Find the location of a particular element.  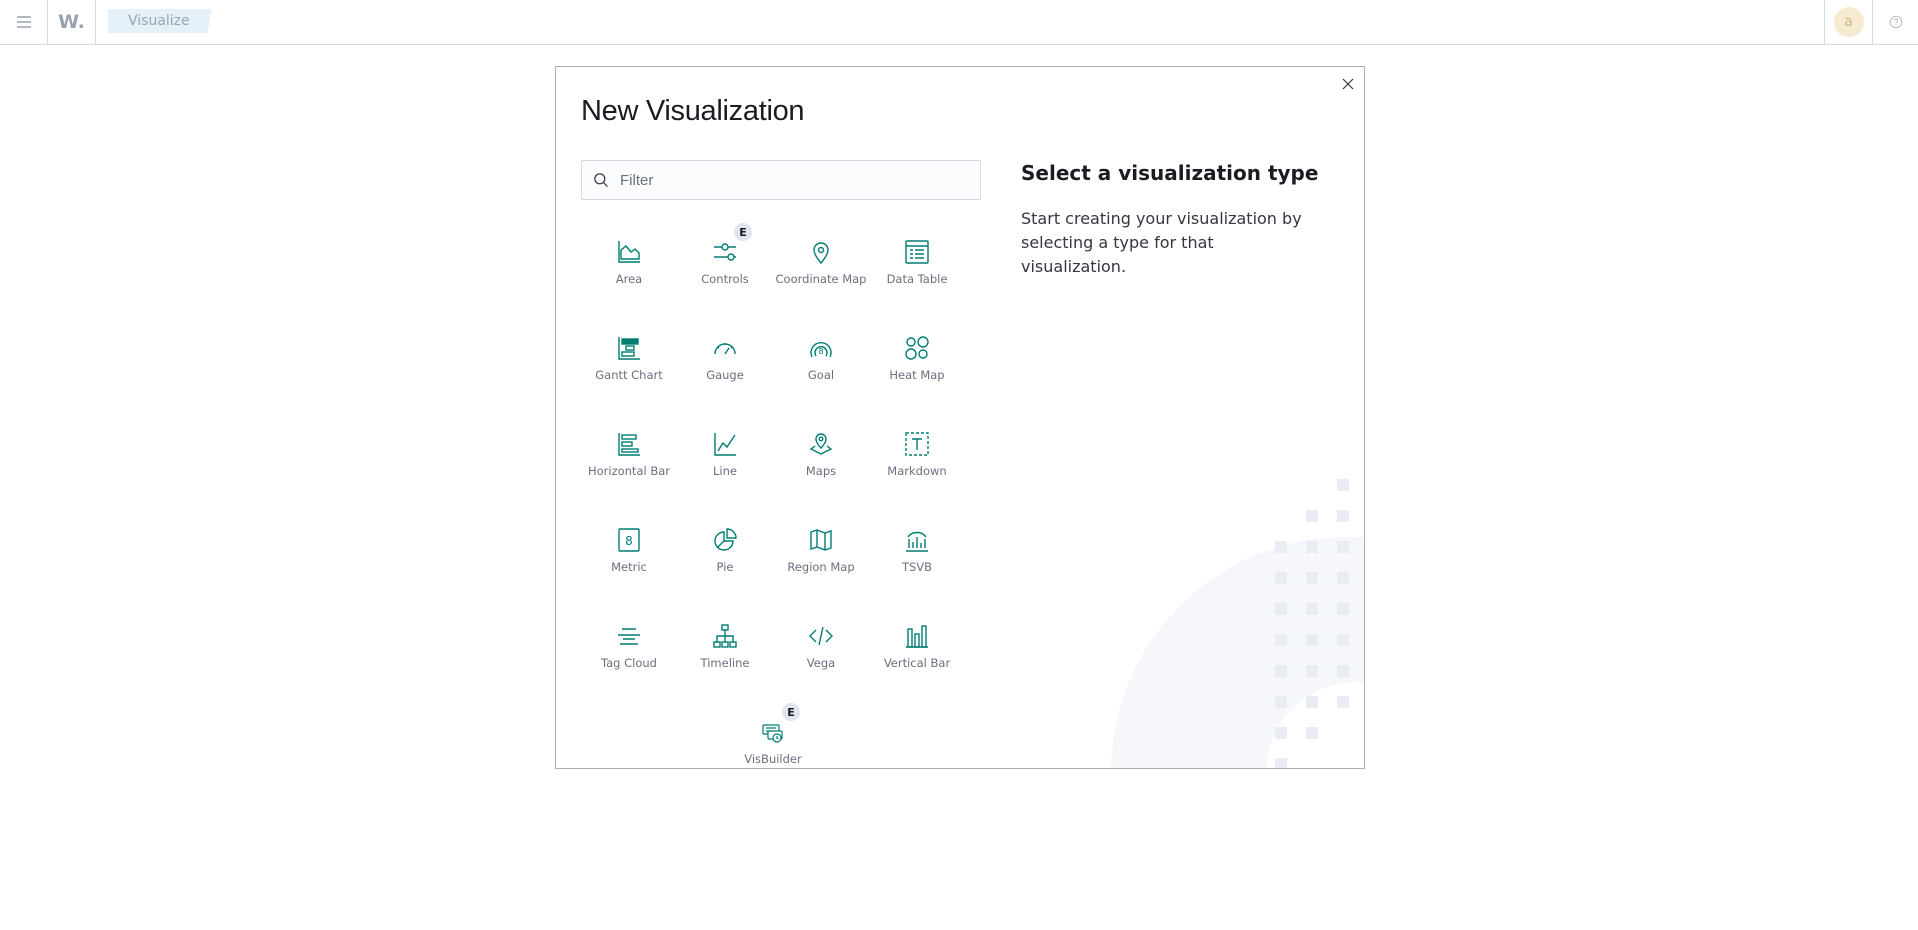

type-maps: Maps is located at coordinates (821, 449).